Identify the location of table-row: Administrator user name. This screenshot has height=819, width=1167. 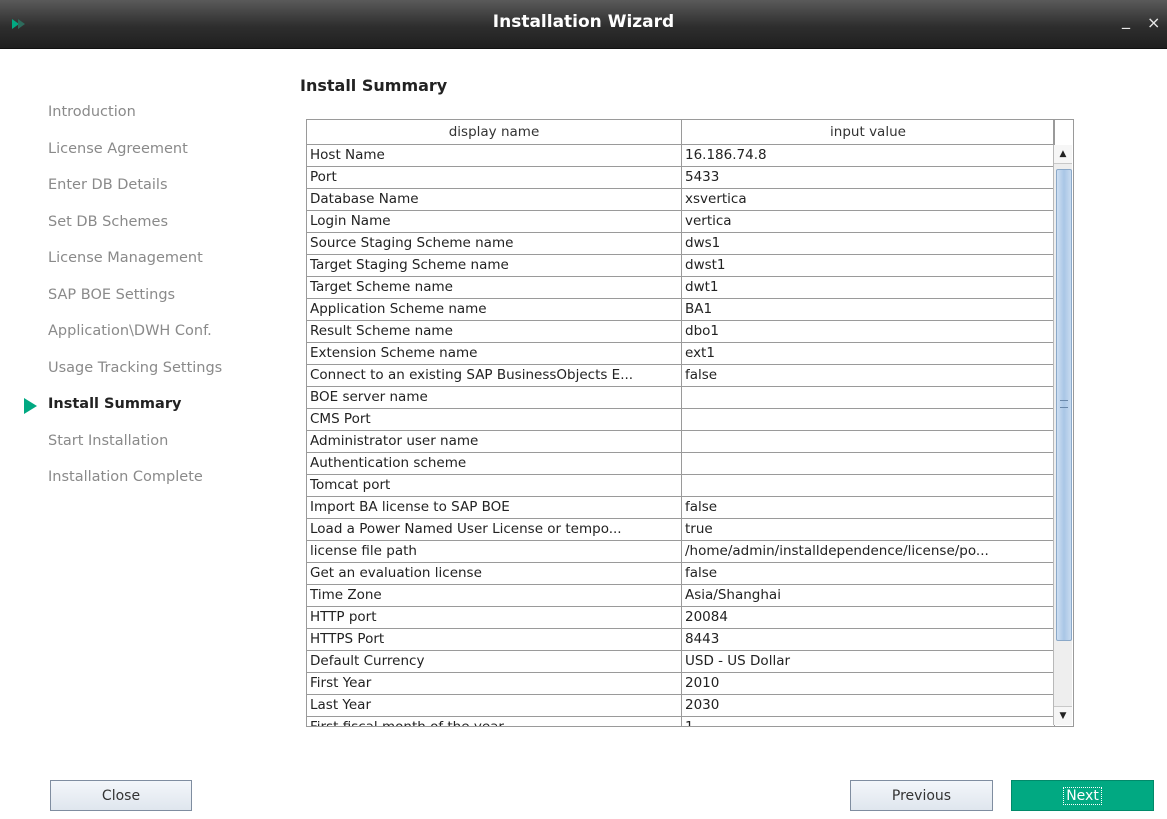
(681, 441).